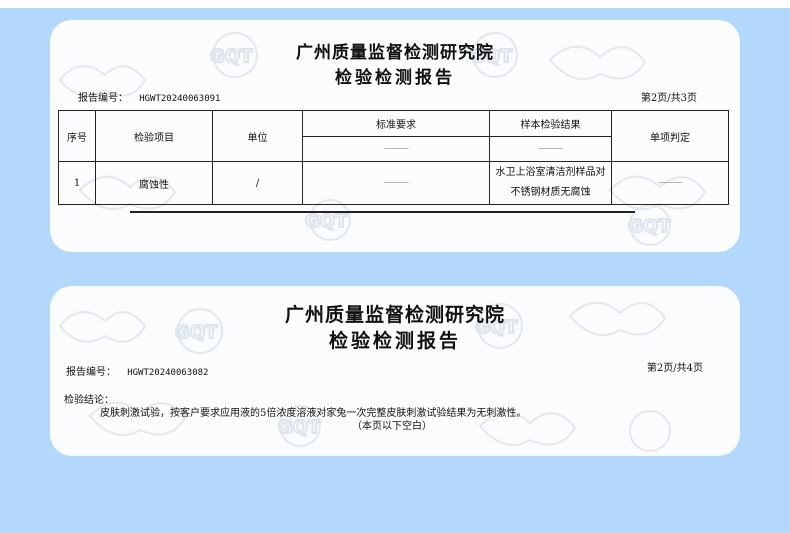 Image resolution: width=790 pixels, height=533 pixels. Describe the element at coordinates (670, 136) in the screenshot. I see `header-judgement: 单项判定` at that location.